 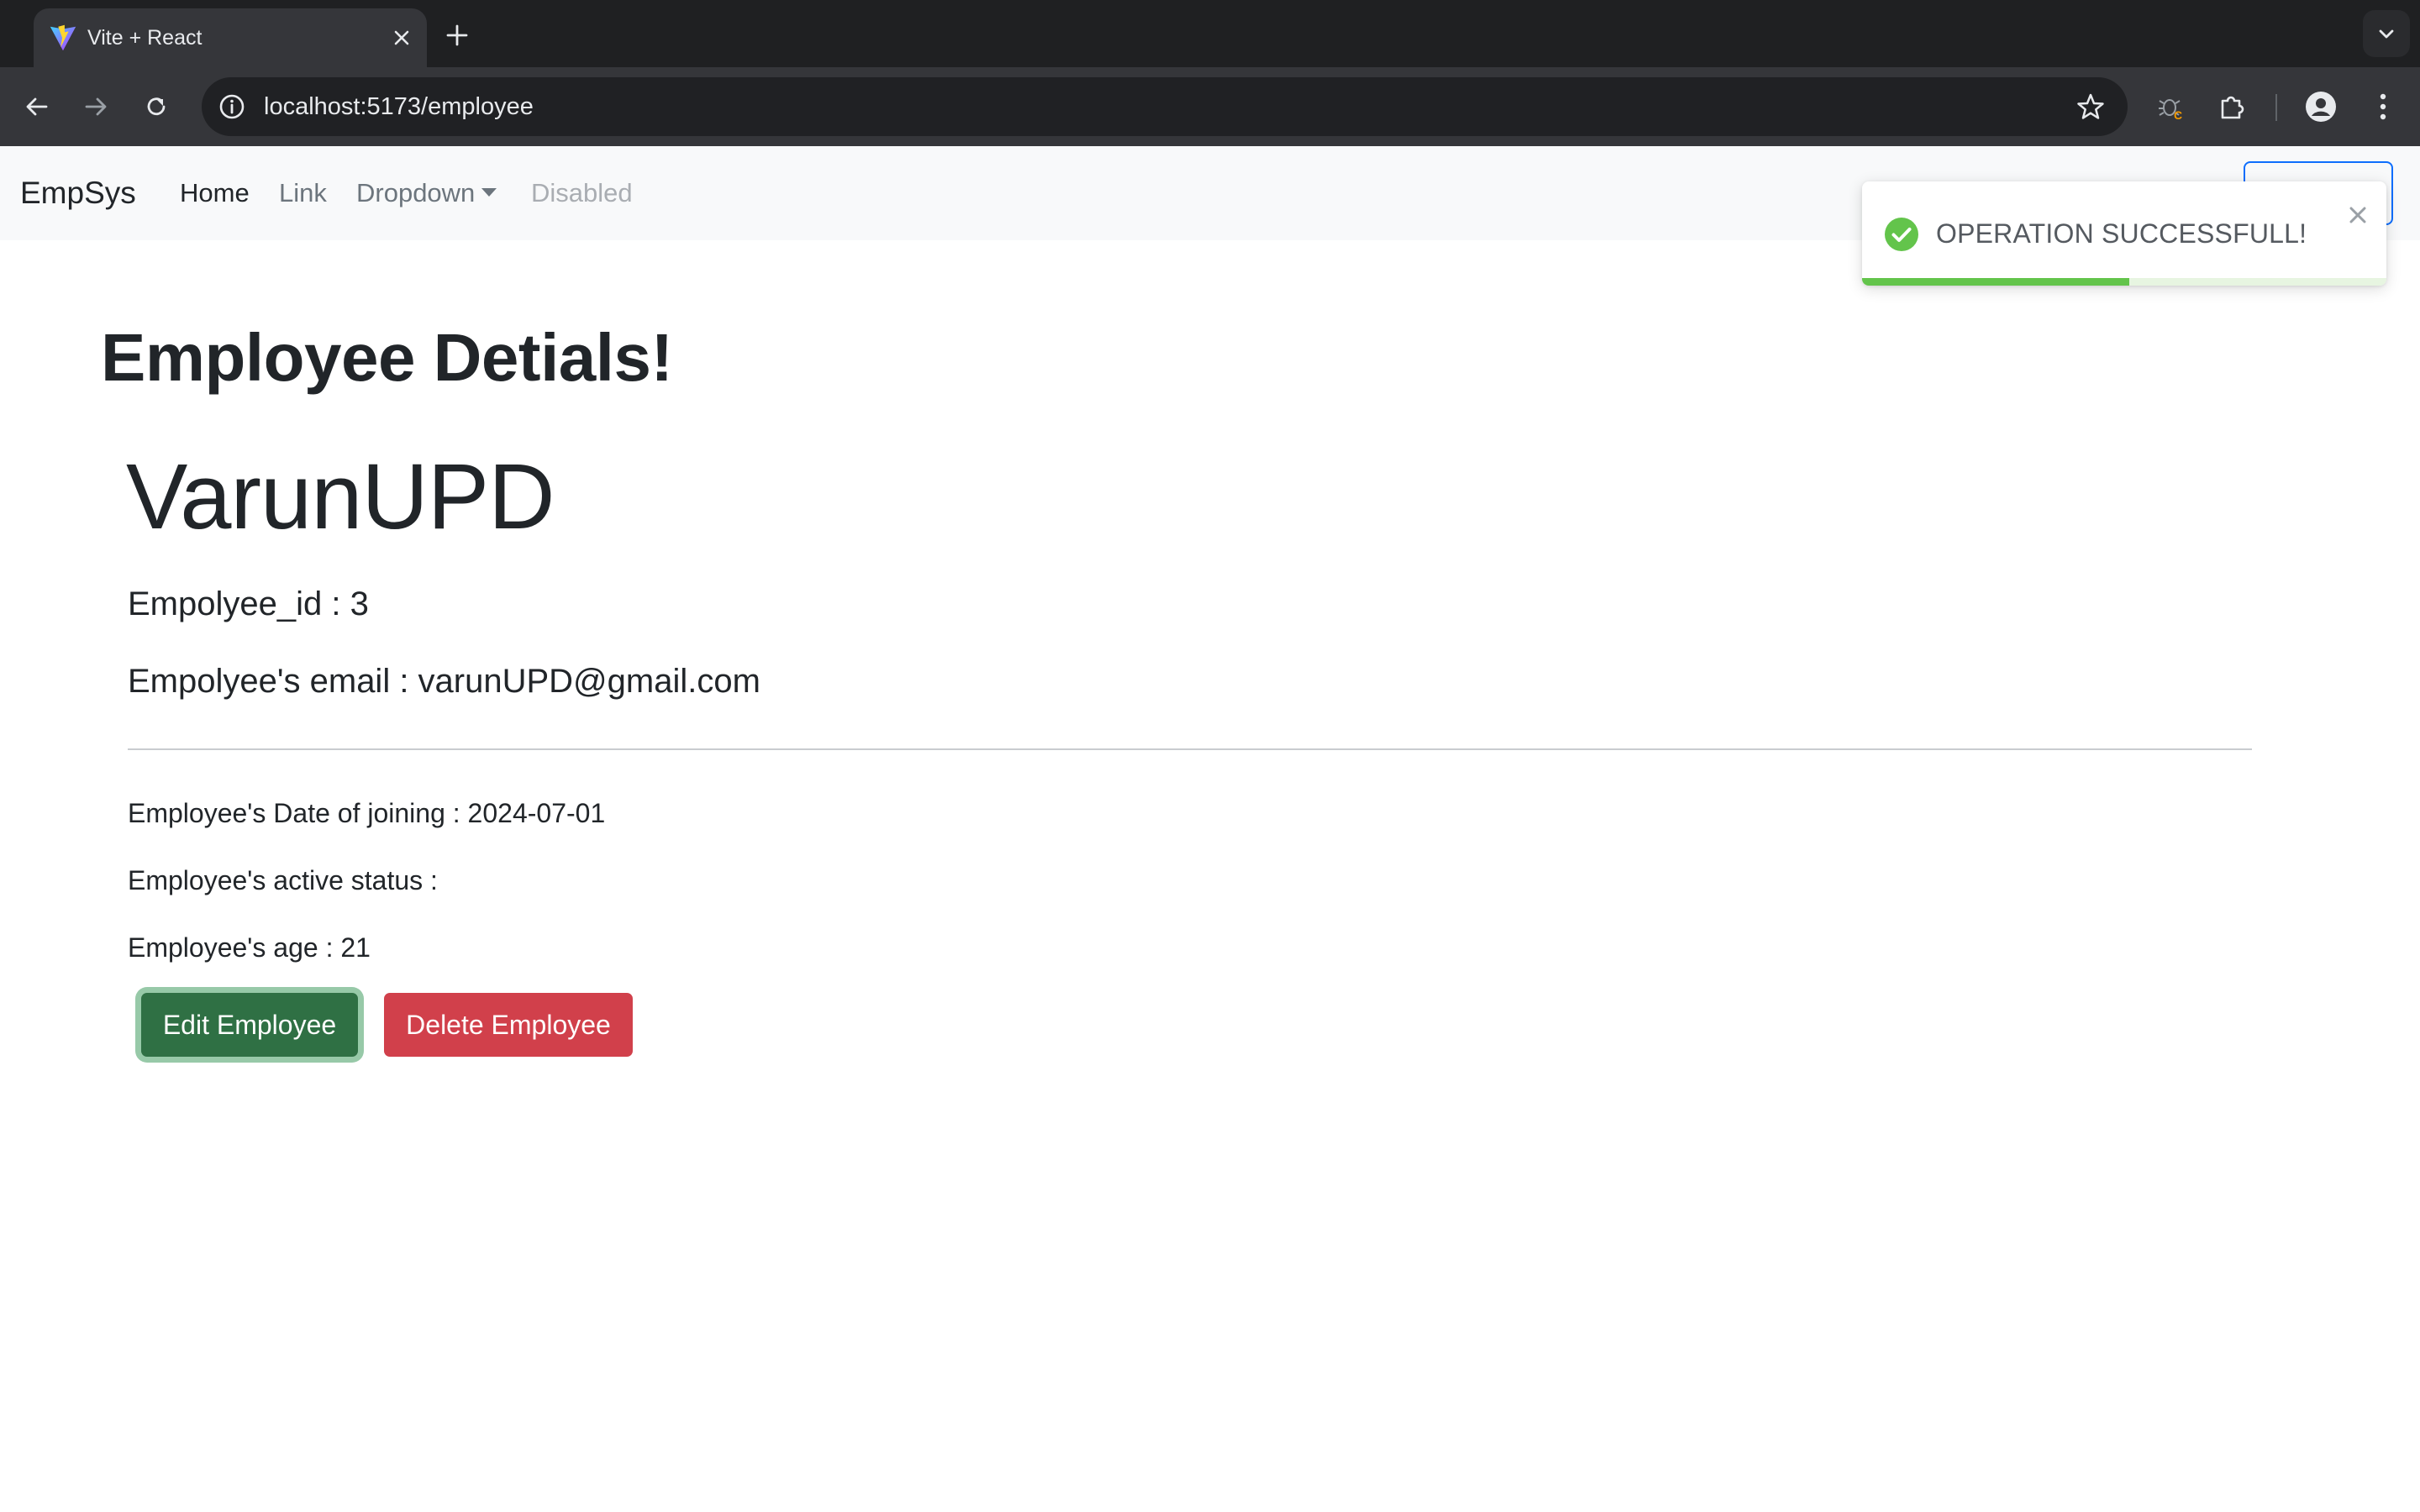 I want to click on address-bar: localhost:5173/employee, so click(x=1165, y=106).